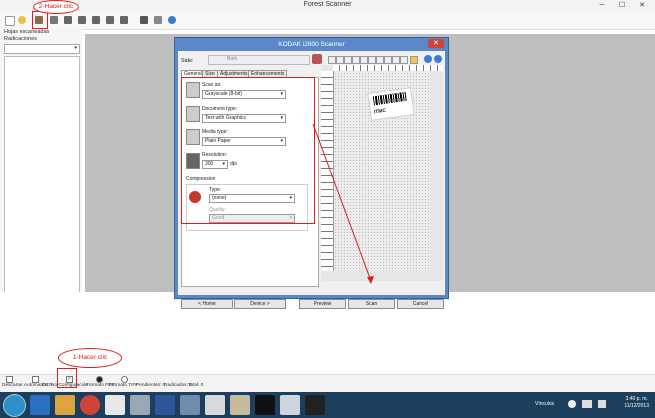  I want to click on main-toolbar, so click(327, 21).